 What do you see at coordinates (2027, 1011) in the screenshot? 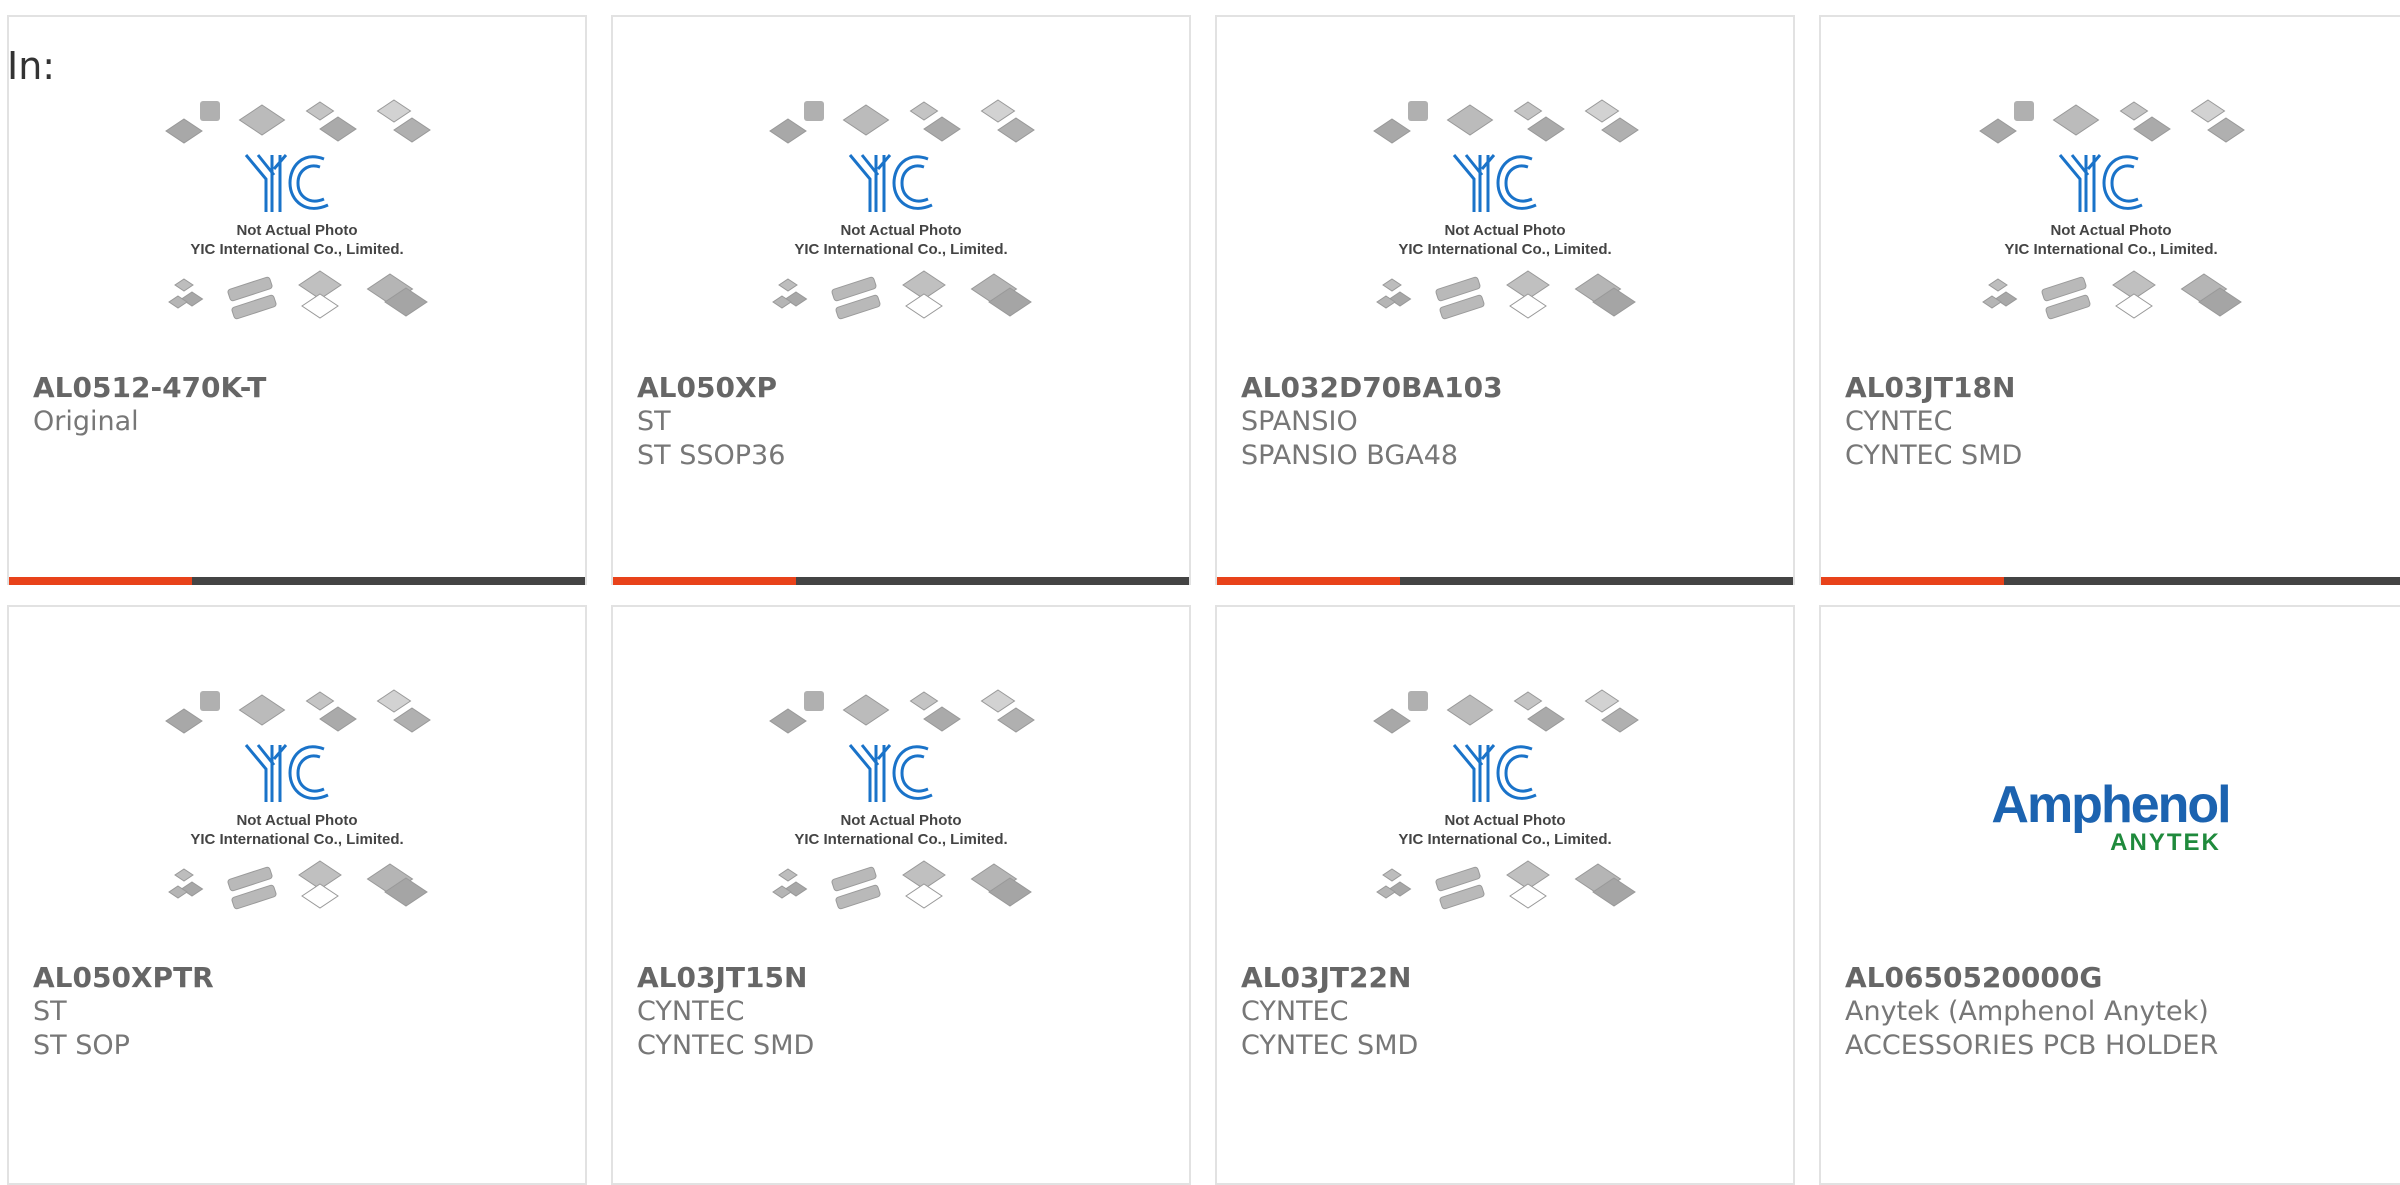
I see `manufacturer: Anytek (Amphenol Anytek)` at bounding box center [2027, 1011].